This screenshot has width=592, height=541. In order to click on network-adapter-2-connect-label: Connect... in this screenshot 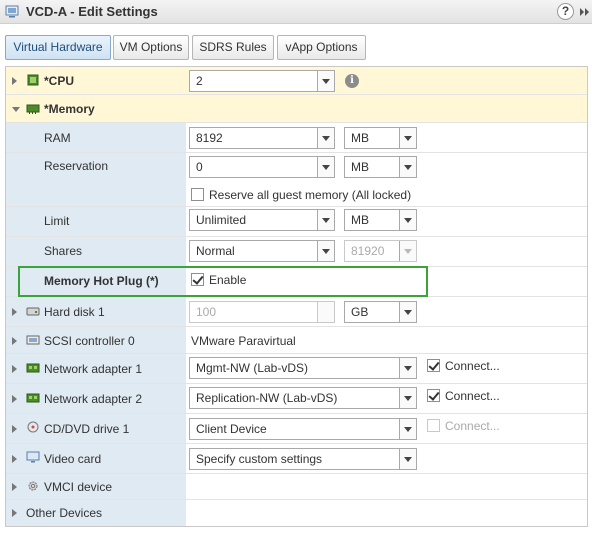, I will do `click(472, 396)`.